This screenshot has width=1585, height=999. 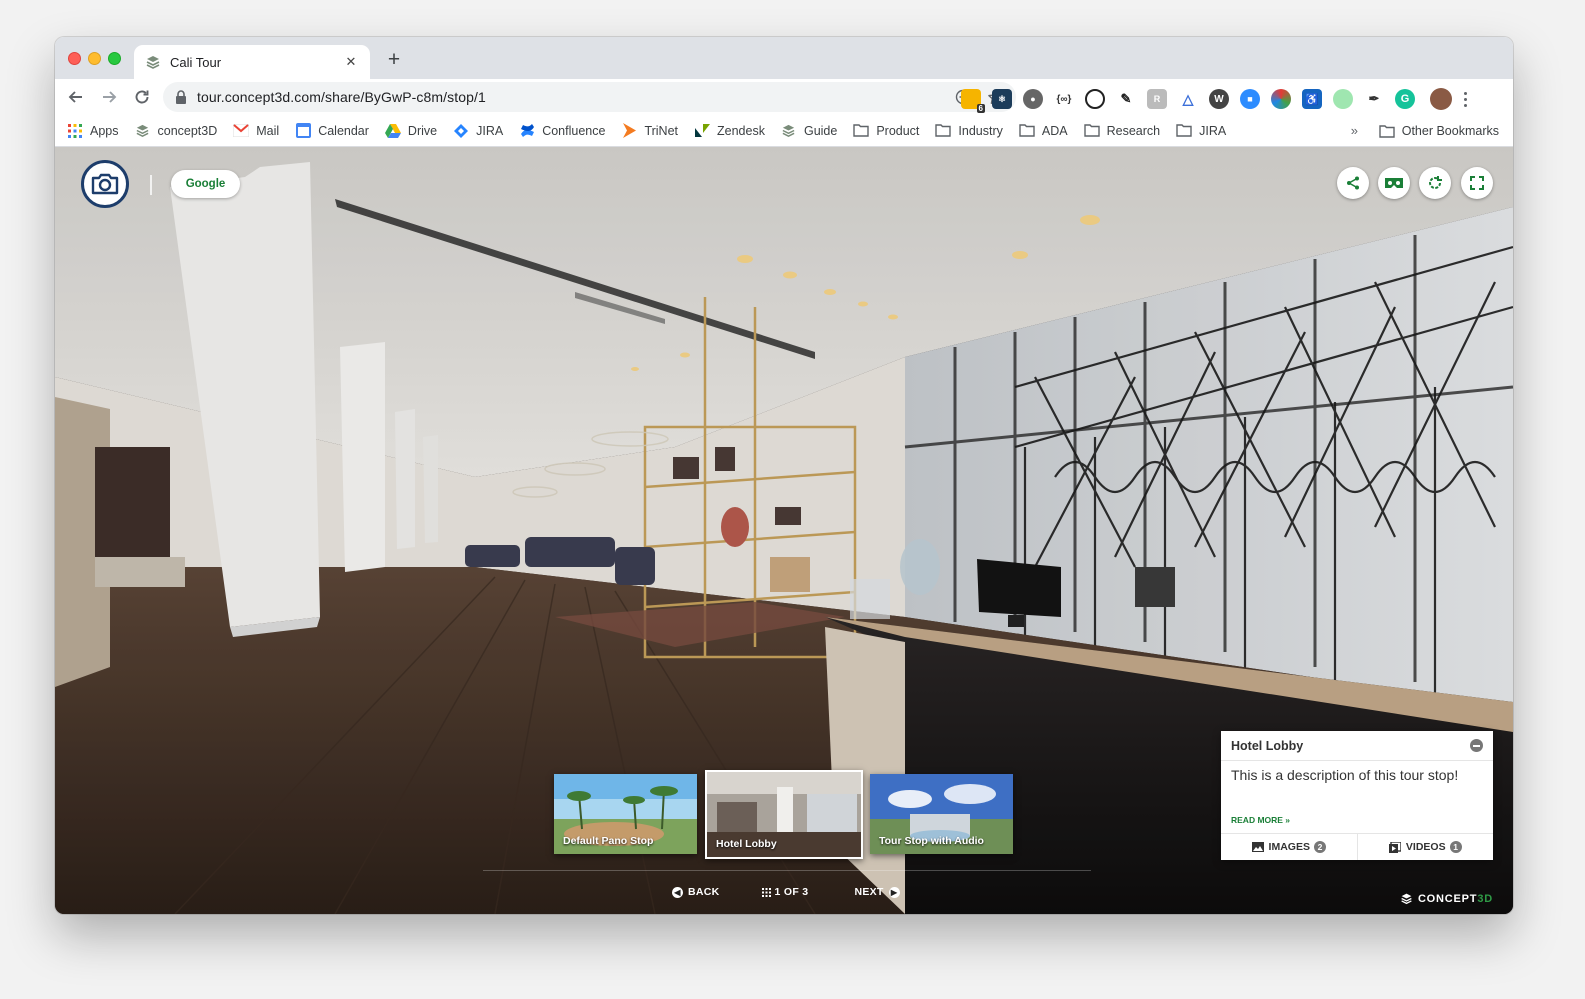 What do you see at coordinates (879, 892) in the screenshot?
I see `next-button: NEXT ▶` at bounding box center [879, 892].